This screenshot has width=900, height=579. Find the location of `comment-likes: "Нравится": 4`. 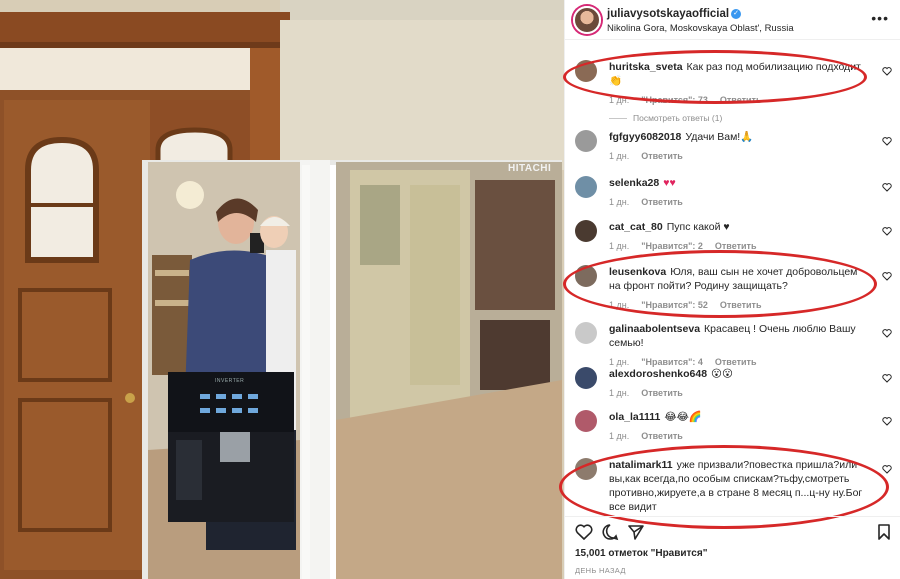

comment-likes: "Нравится": 4 is located at coordinates (672, 362).